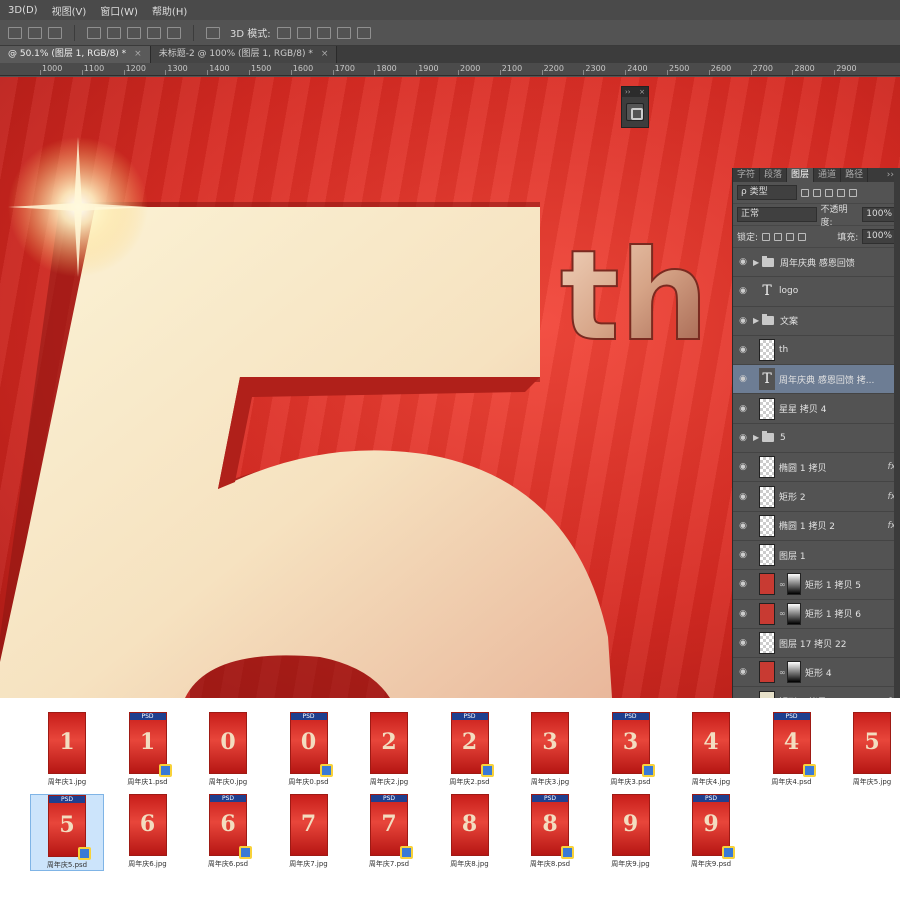 This screenshot has height=900, width=900. I want to click on file-item: 2 周年庆2.jpg, so click(389, 749).